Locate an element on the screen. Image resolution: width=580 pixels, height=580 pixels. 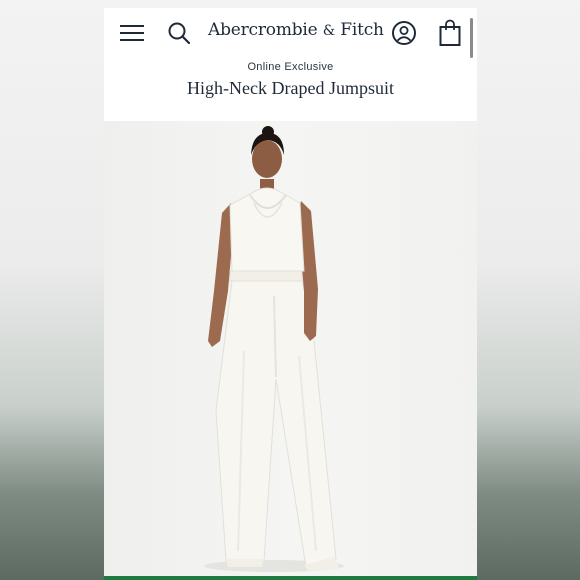
menu-icon is located at coordinates (132, 33).